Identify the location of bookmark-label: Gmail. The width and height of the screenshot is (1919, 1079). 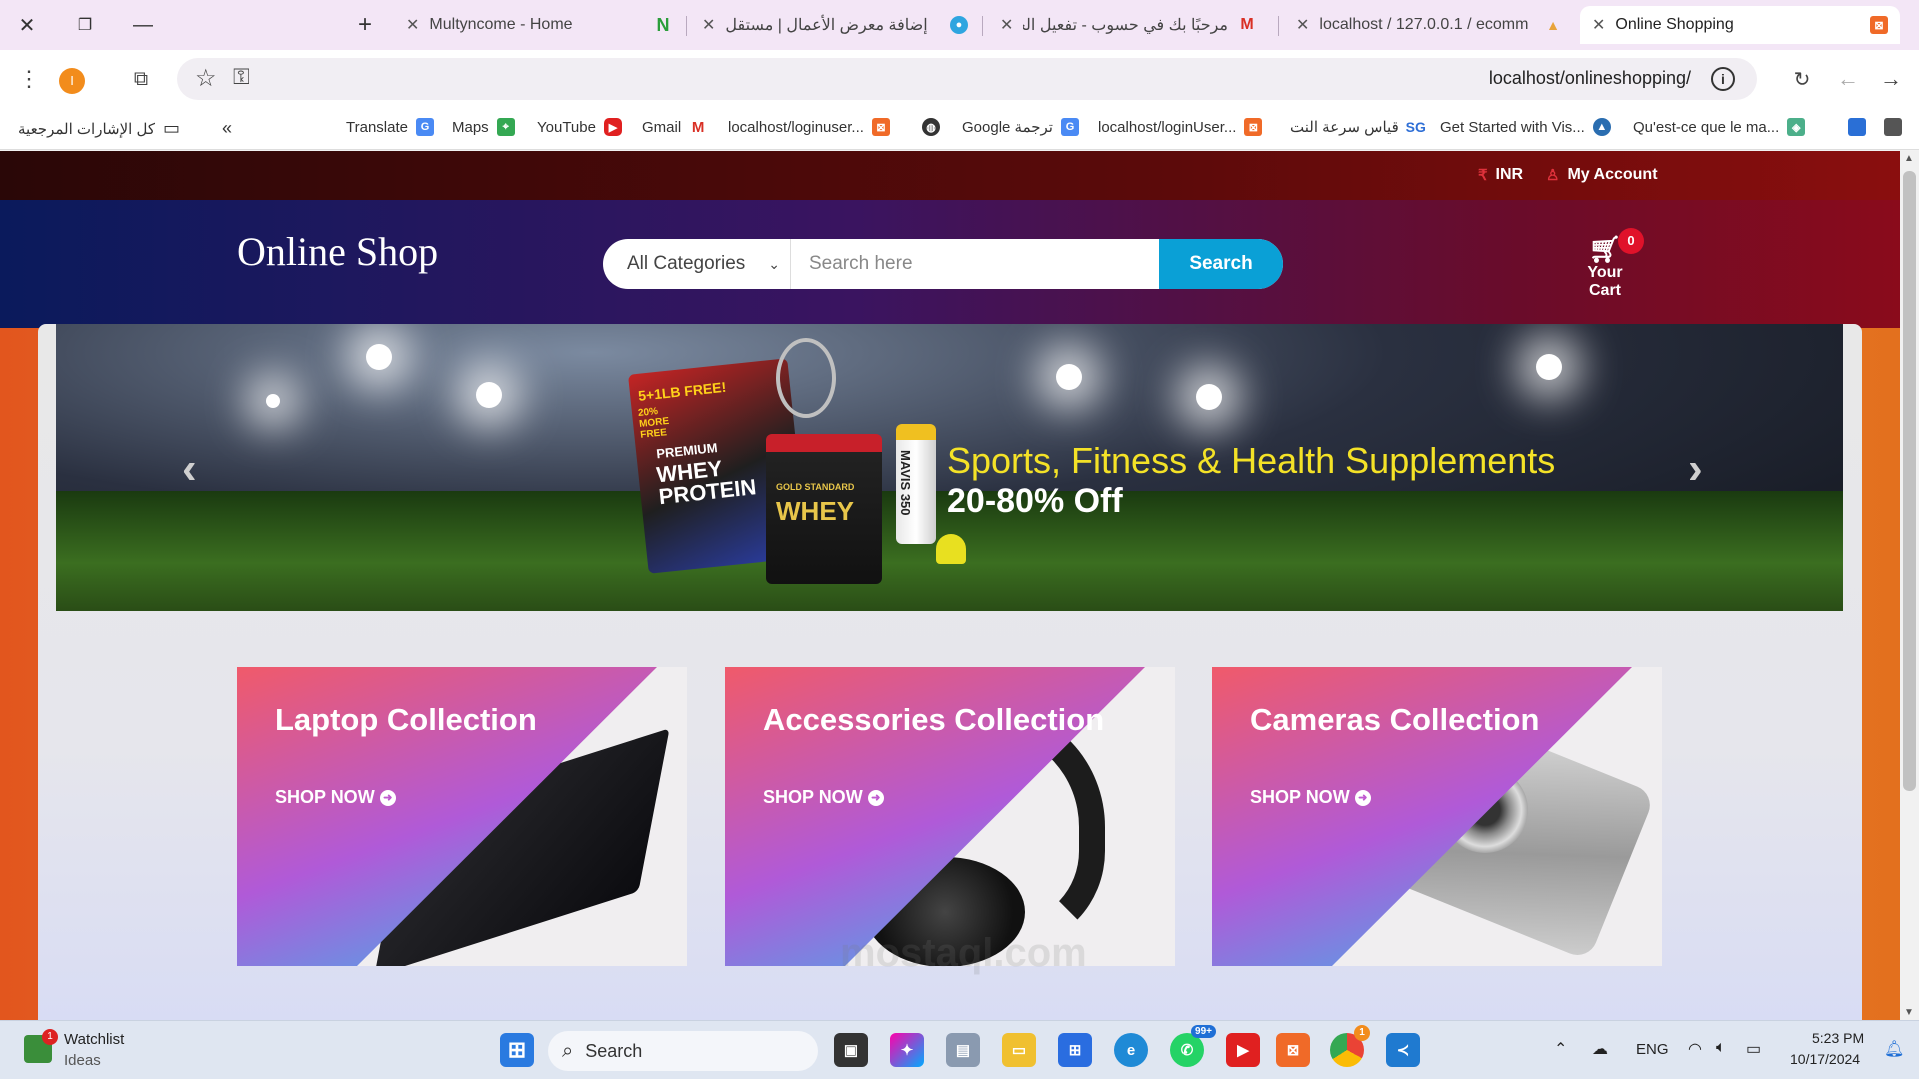
(662, 127).